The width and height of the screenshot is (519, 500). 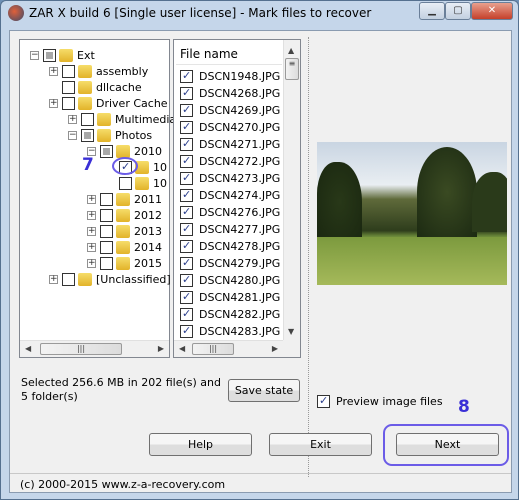 I want to click on next-button: Next, so click(x=447, y=444).